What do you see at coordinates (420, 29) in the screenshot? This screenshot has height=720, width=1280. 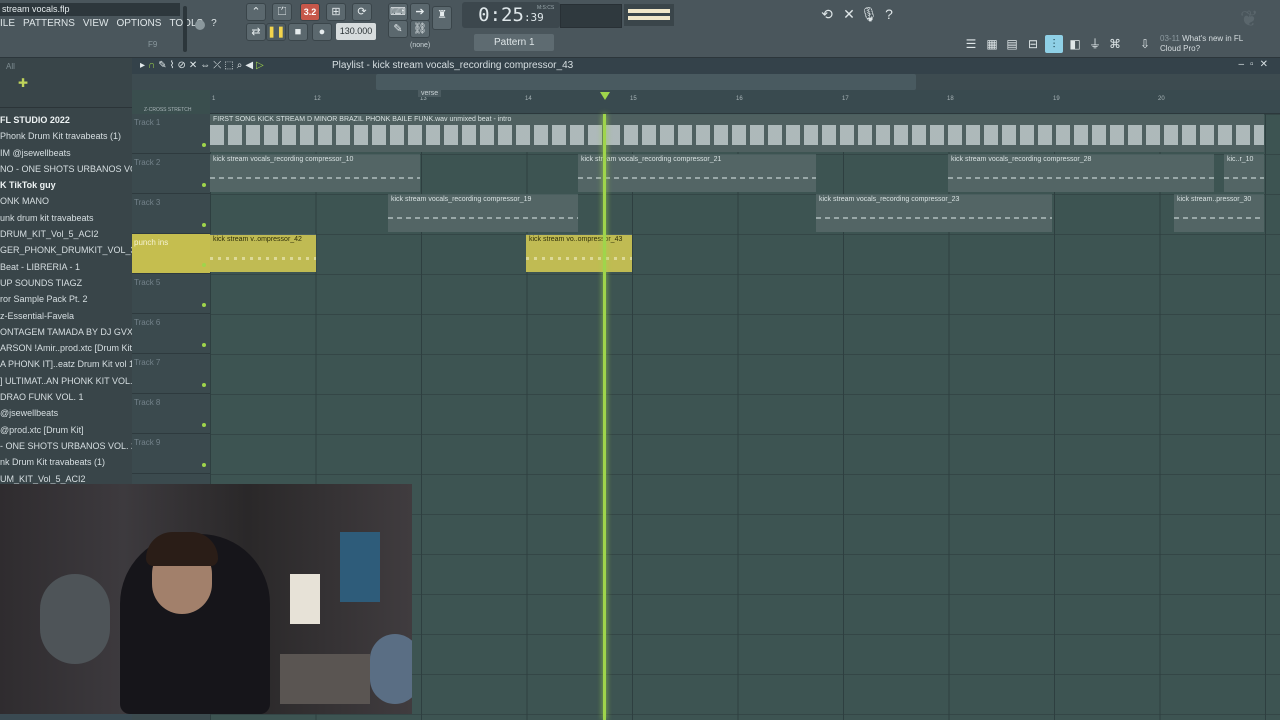 I see `link-icon: ⛓` at bounding box center [420, 29].